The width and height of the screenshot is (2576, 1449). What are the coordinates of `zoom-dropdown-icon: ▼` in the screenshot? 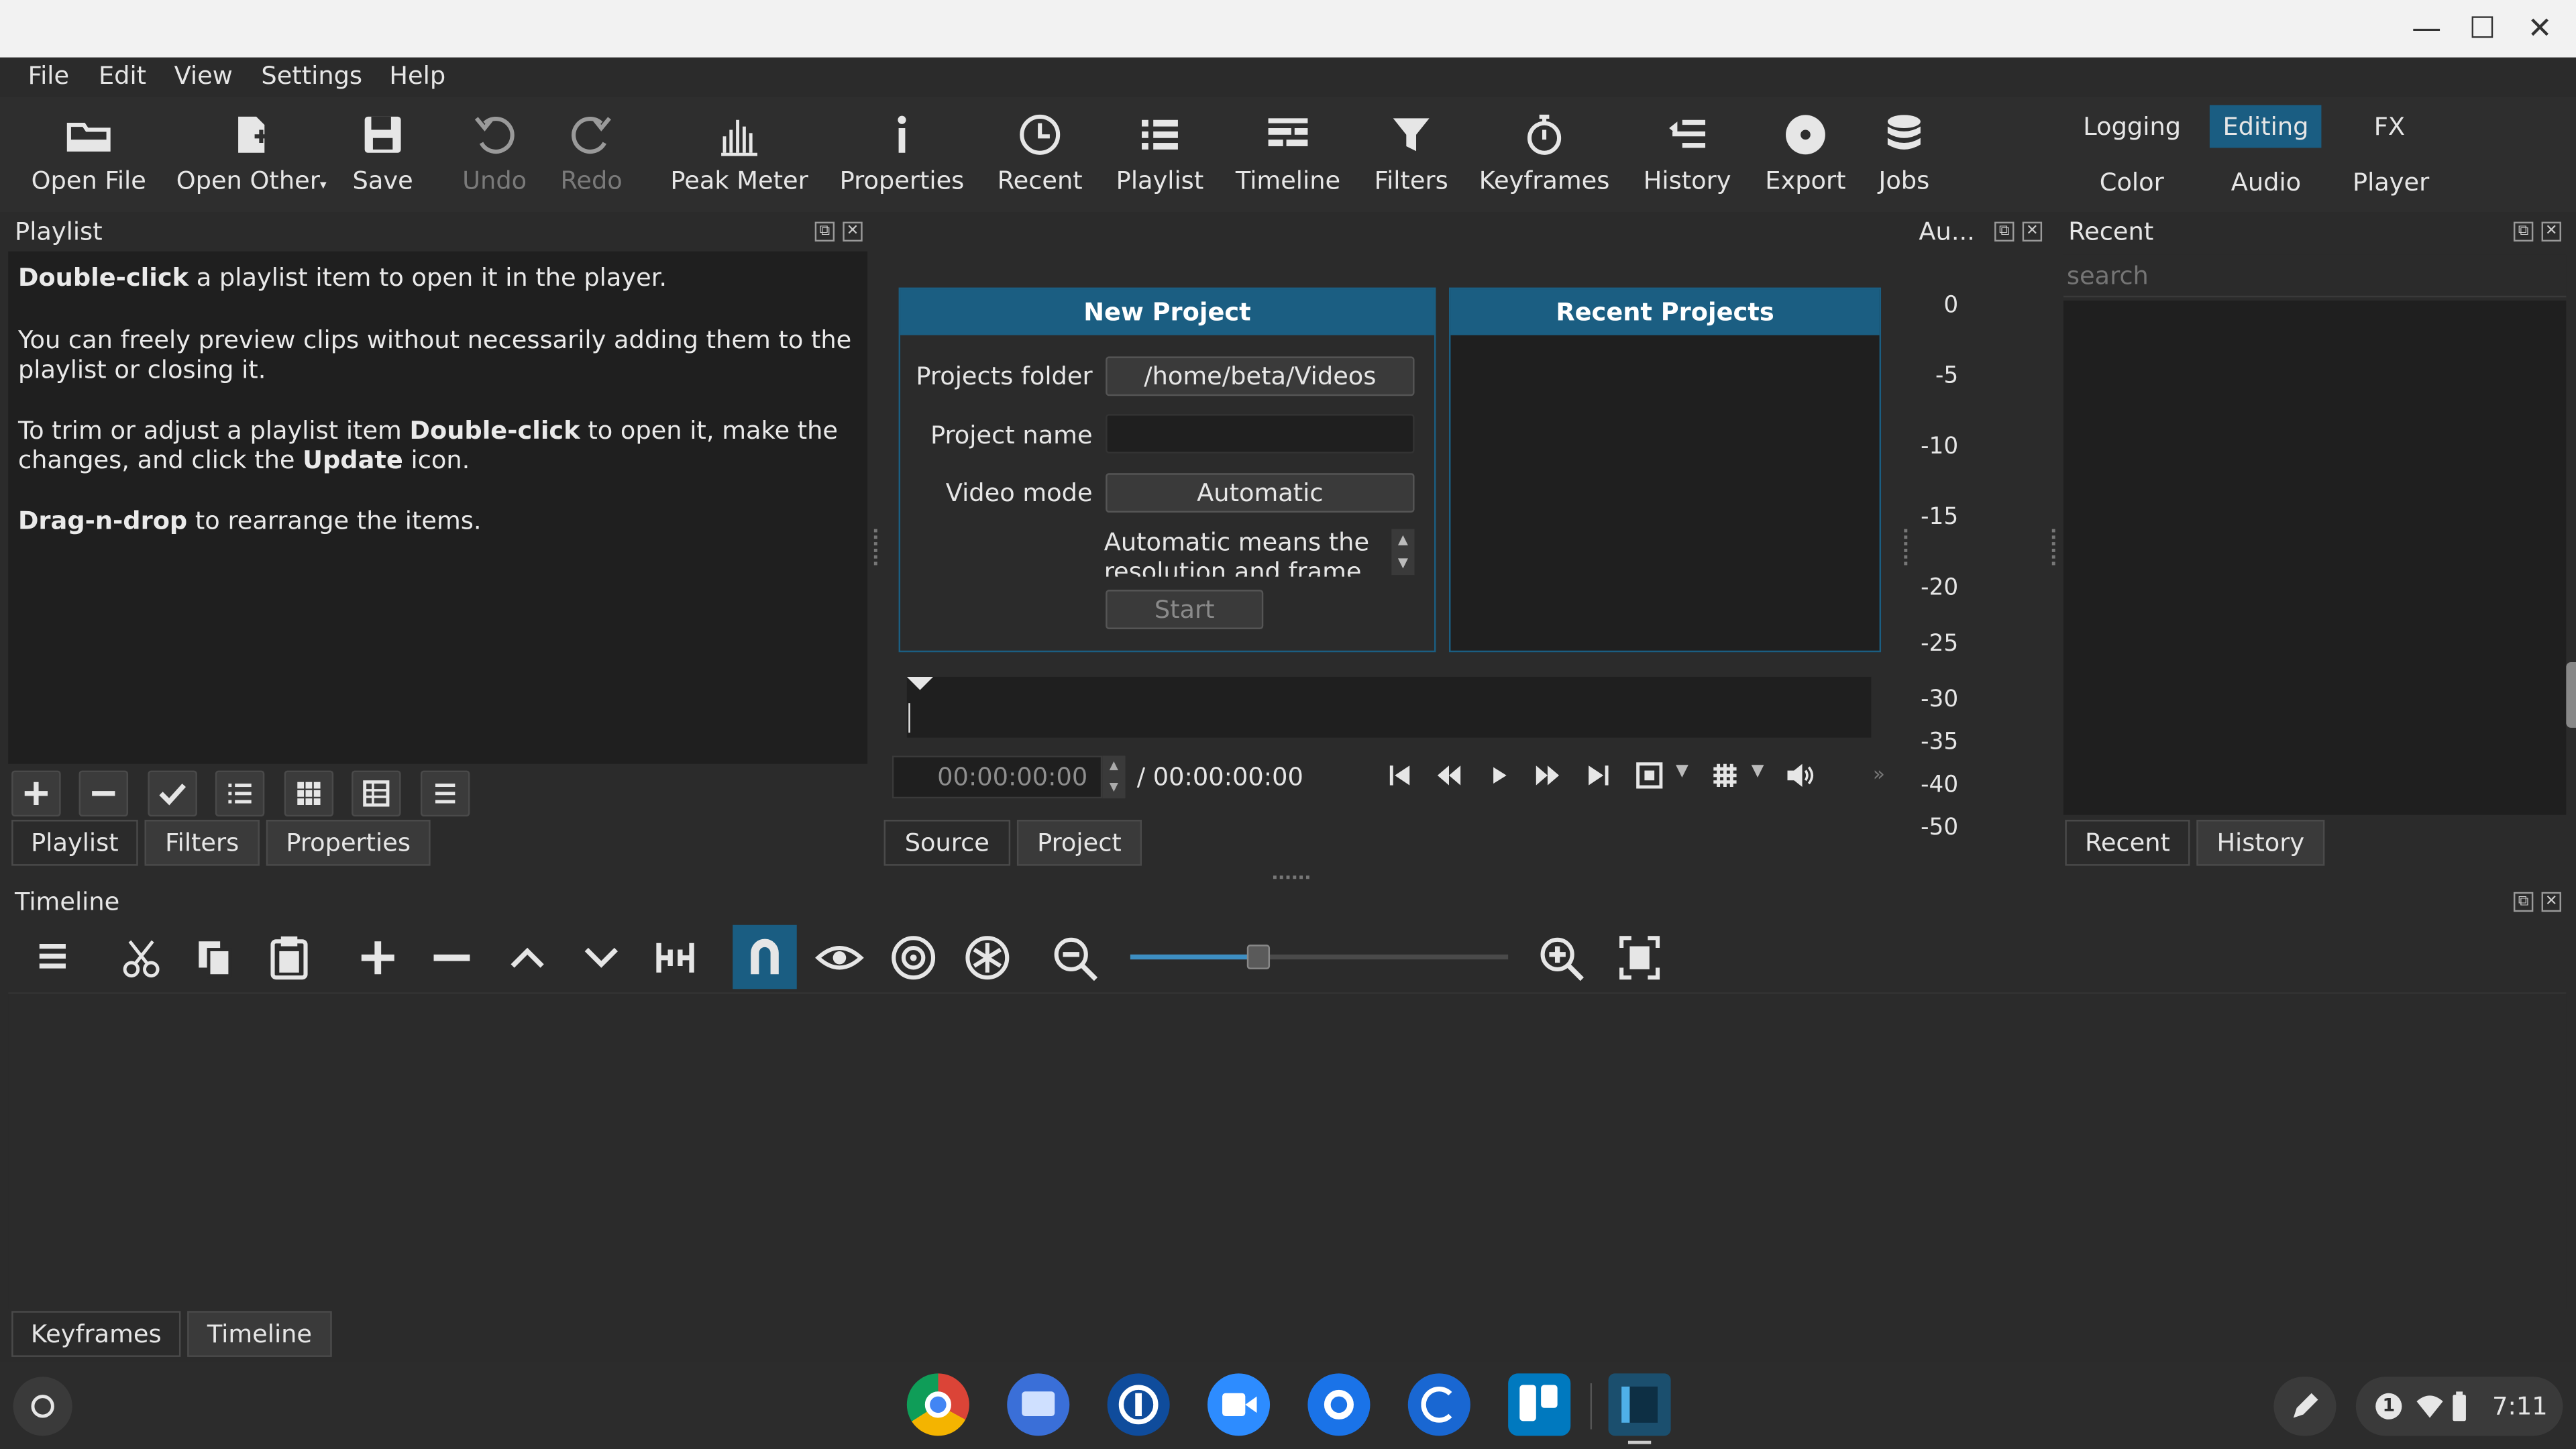 It's located at (1682, 771).